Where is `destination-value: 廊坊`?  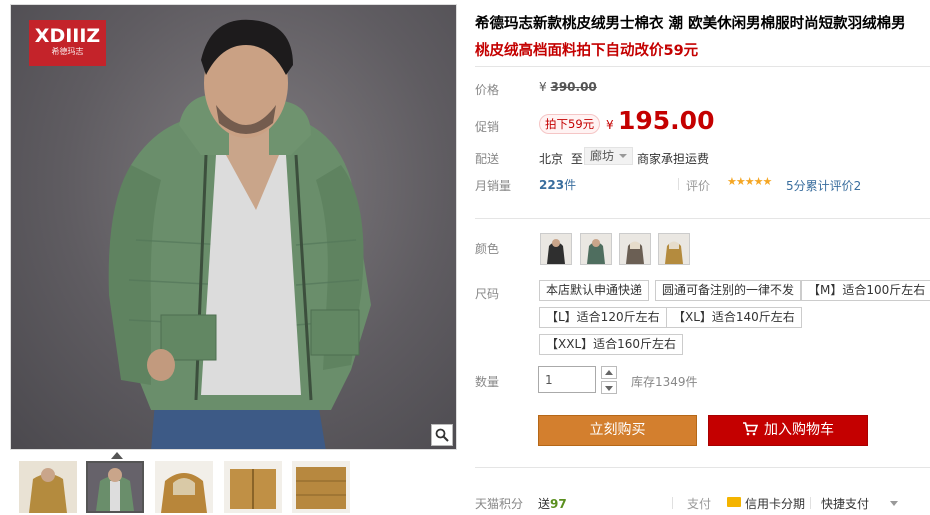 destination-value: 廊坊 is located at coordinates (602, 156).